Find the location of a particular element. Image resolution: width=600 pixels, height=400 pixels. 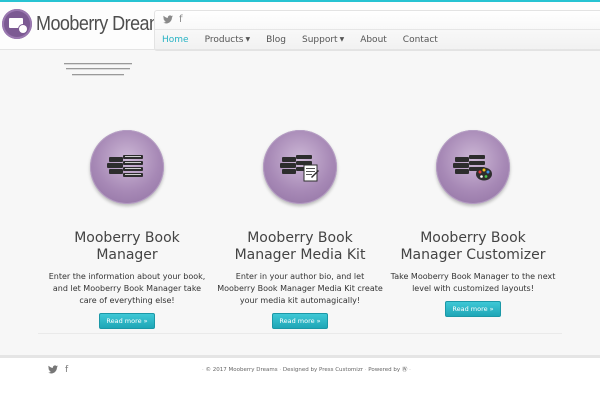

books-palette-icon is located at coordinates (472, 168).